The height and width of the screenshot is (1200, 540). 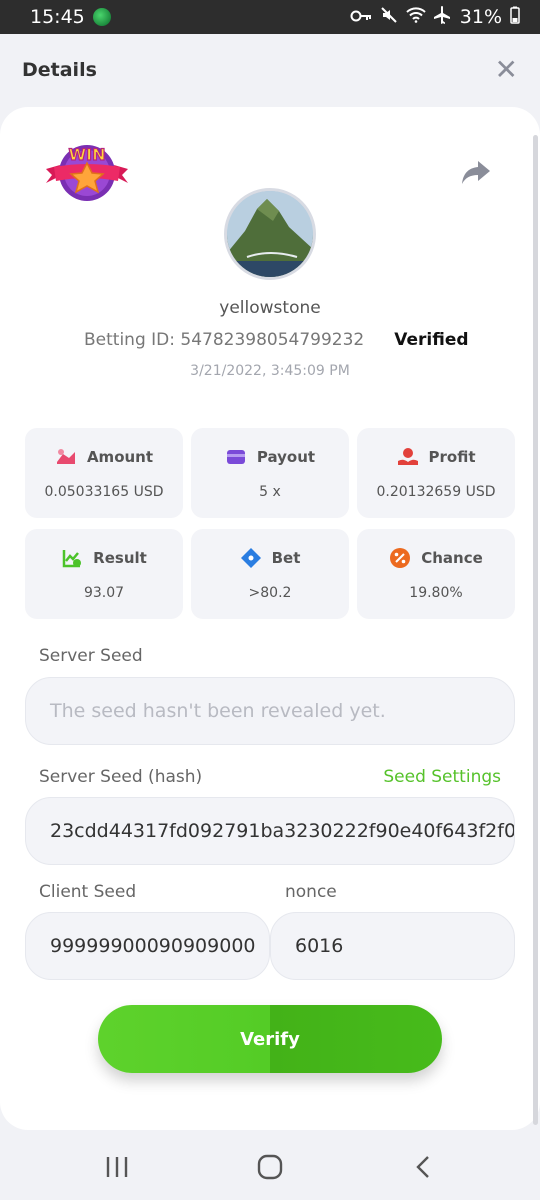 I want to click on tile-amount: Amount 0.05033165 USD, so click(x=104, y=473).